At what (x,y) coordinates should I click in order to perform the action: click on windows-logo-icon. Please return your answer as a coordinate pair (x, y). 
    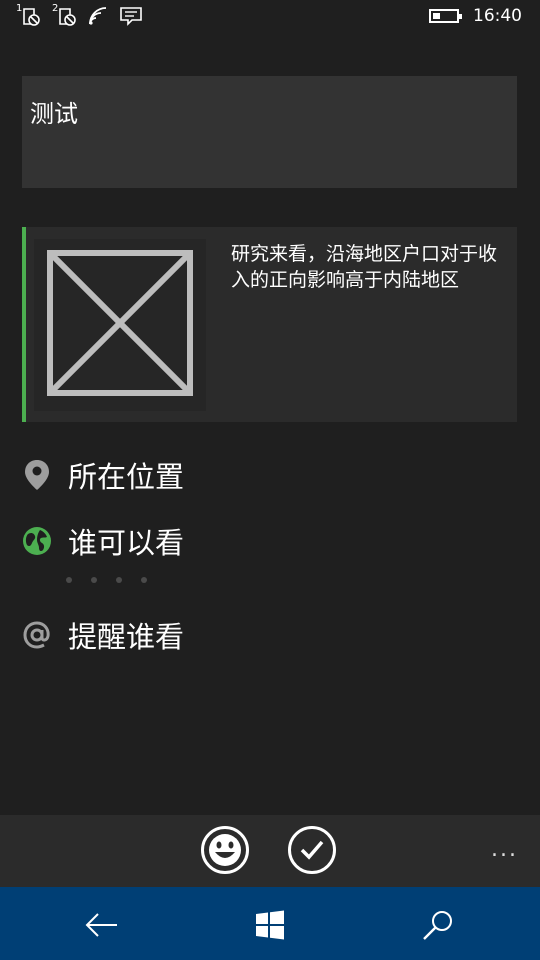
    Looking at the image, I should click on (270, 925).